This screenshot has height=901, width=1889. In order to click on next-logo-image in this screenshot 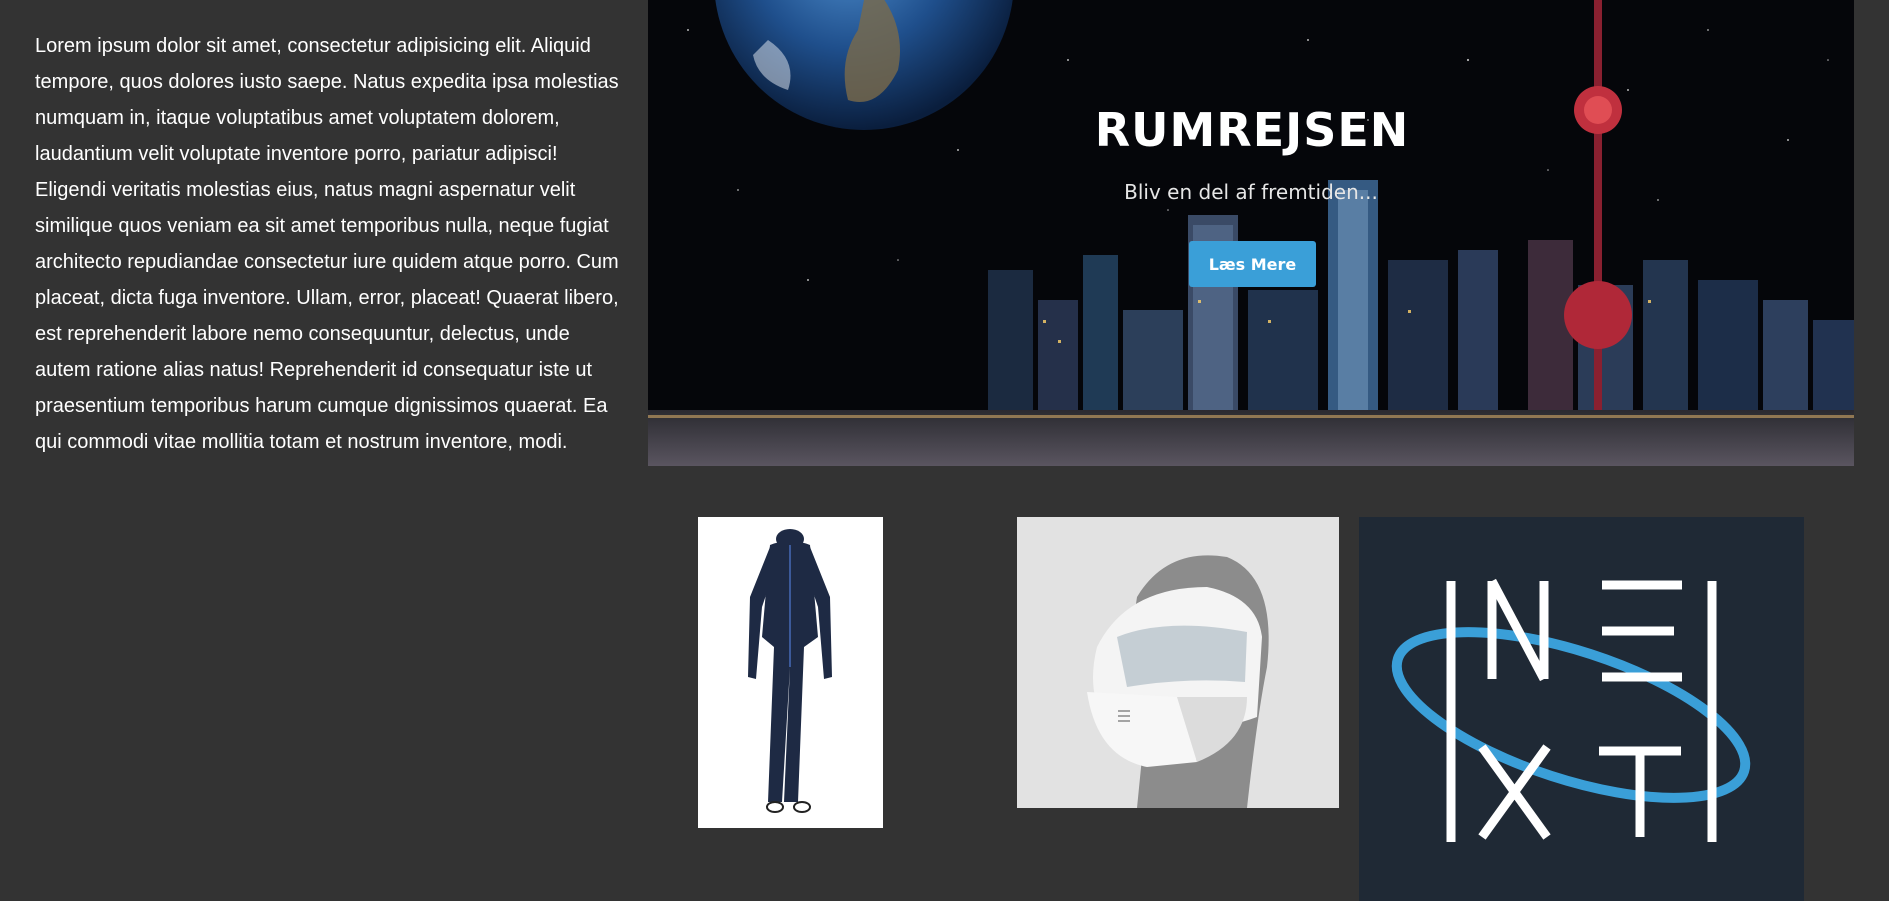, I will do `click(1581, 709)`.